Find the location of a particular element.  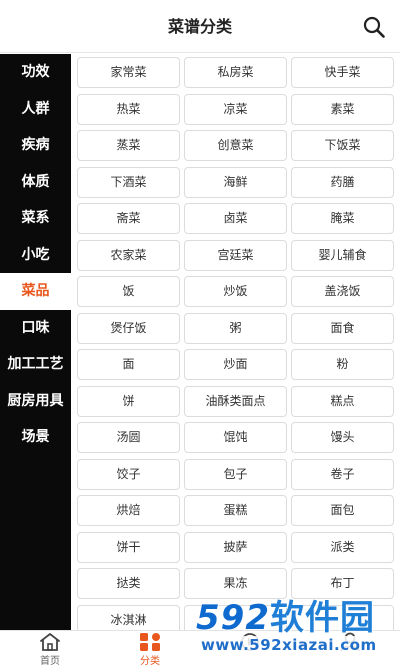

subcategory-button: 下饭菜 is located at coordinates (342, 145).